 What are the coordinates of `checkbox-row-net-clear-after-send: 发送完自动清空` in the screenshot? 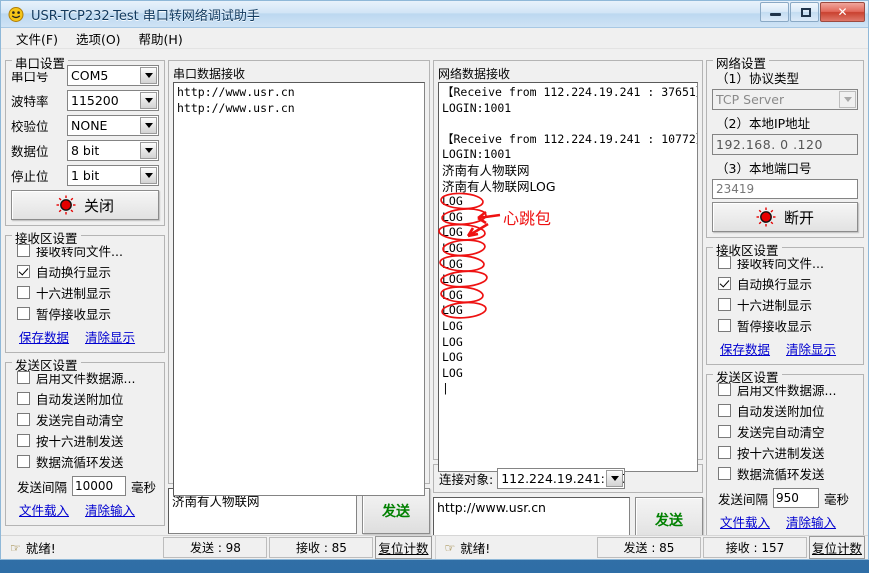 It's located at (788, 431).